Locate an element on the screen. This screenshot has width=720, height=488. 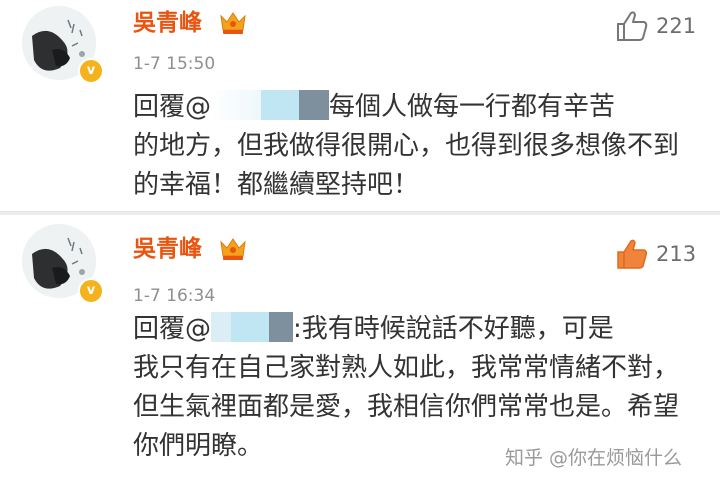
like-count: 213 is located at coordinates (676, 254).